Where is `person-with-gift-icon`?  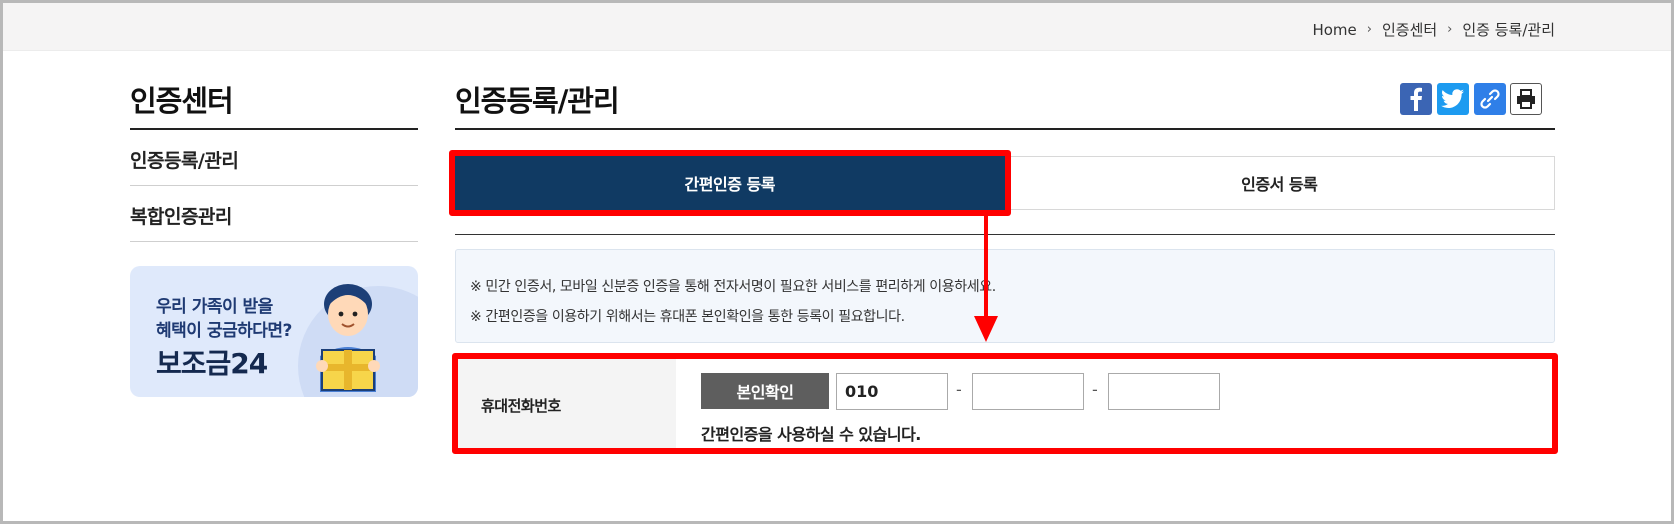 person-with-gift-icon is located at coordinates (348, 338).